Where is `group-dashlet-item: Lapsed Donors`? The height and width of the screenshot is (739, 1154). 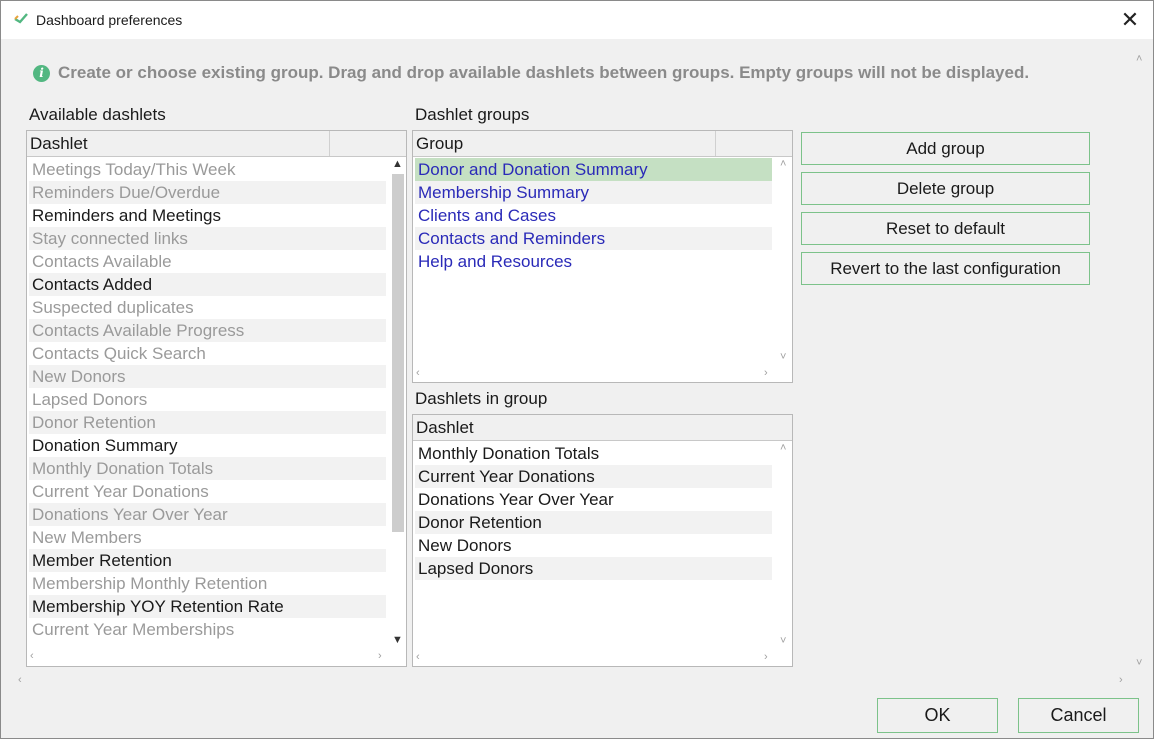
group-dashlet-item: Lapsed Donors is located at coordinates (593, 568).